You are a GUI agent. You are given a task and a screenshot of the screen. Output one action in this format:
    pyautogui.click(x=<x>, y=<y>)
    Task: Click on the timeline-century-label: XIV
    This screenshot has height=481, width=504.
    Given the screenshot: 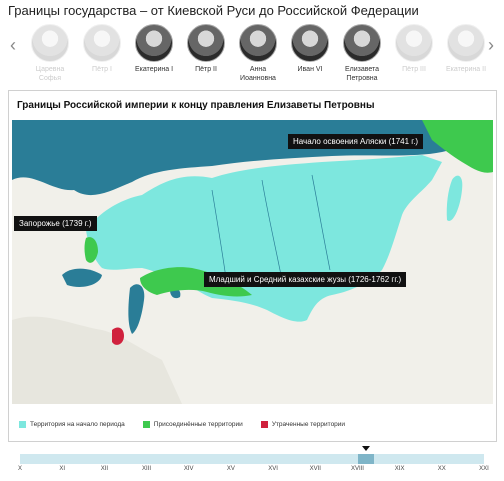 What is the action you would take?
    pyautogui.click(x=189, y=469)
    